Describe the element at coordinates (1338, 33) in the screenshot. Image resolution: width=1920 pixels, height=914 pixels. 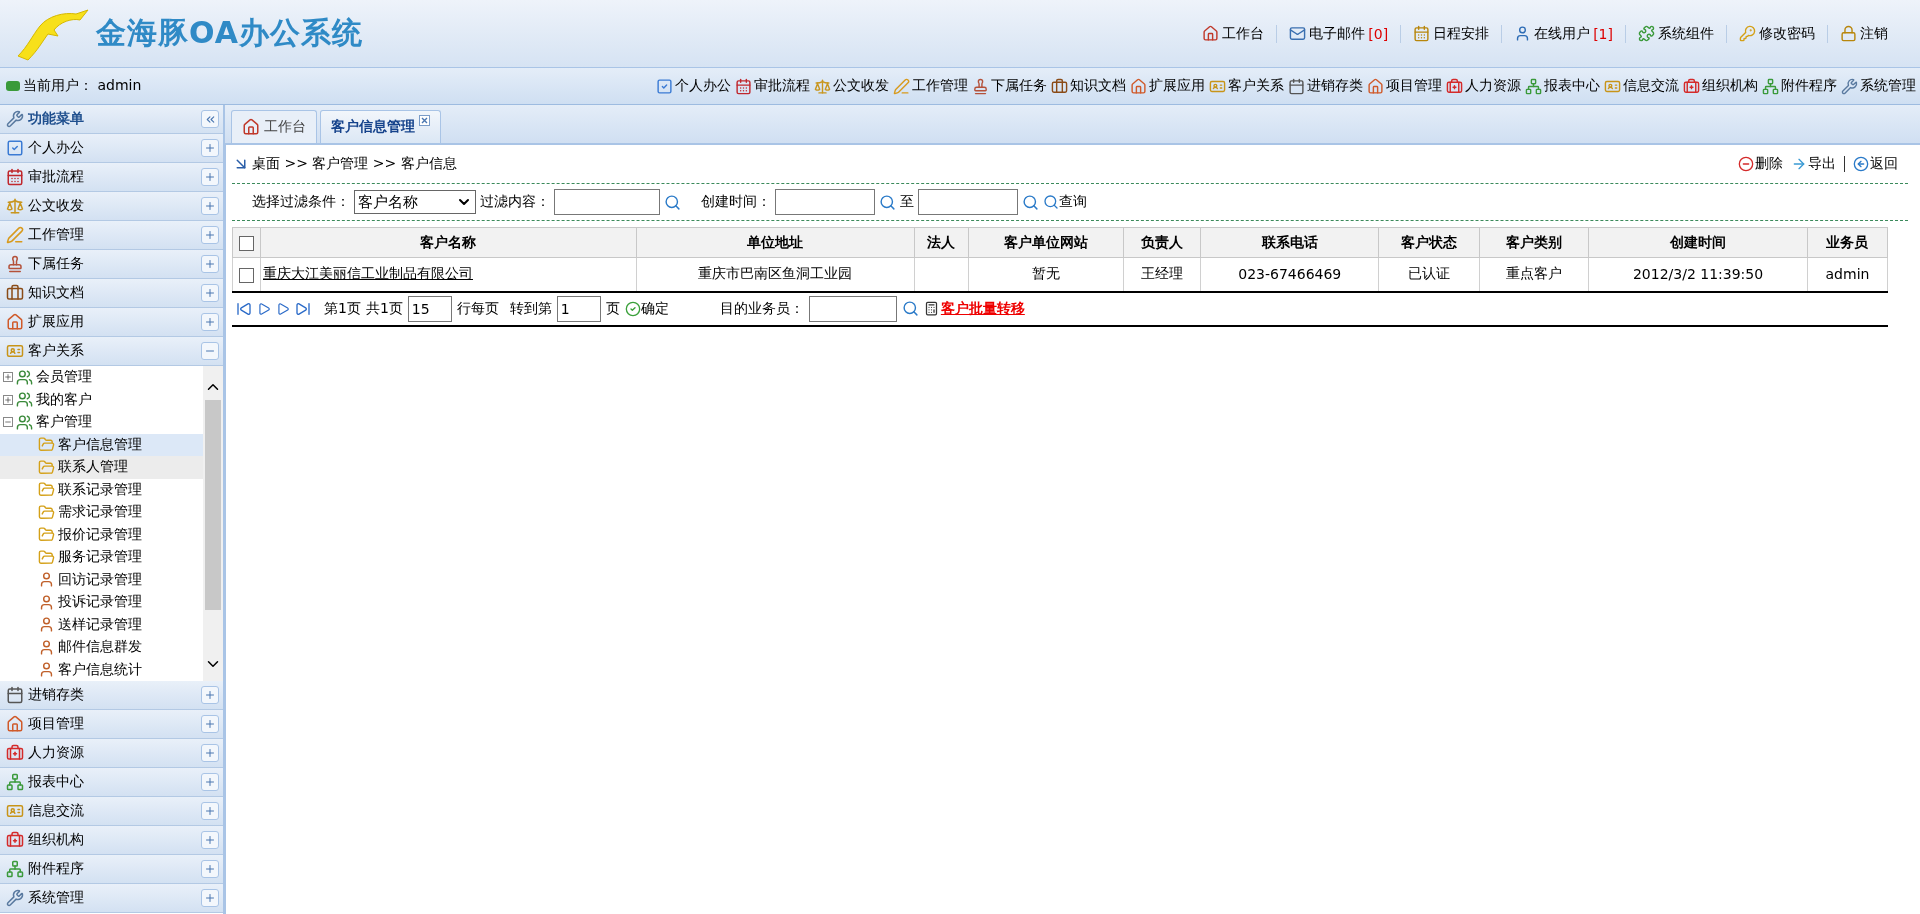
I see `header-link: 电子邮件 [0]` at that location.